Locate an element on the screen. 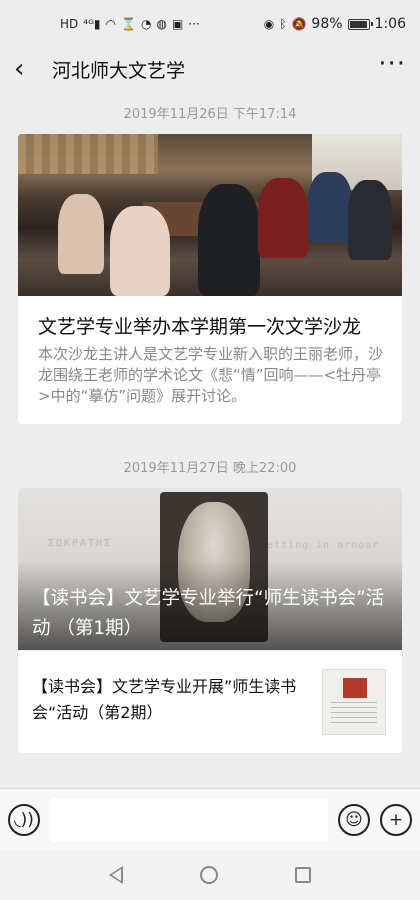  system-back-icon is located at coordinates (115, 875).